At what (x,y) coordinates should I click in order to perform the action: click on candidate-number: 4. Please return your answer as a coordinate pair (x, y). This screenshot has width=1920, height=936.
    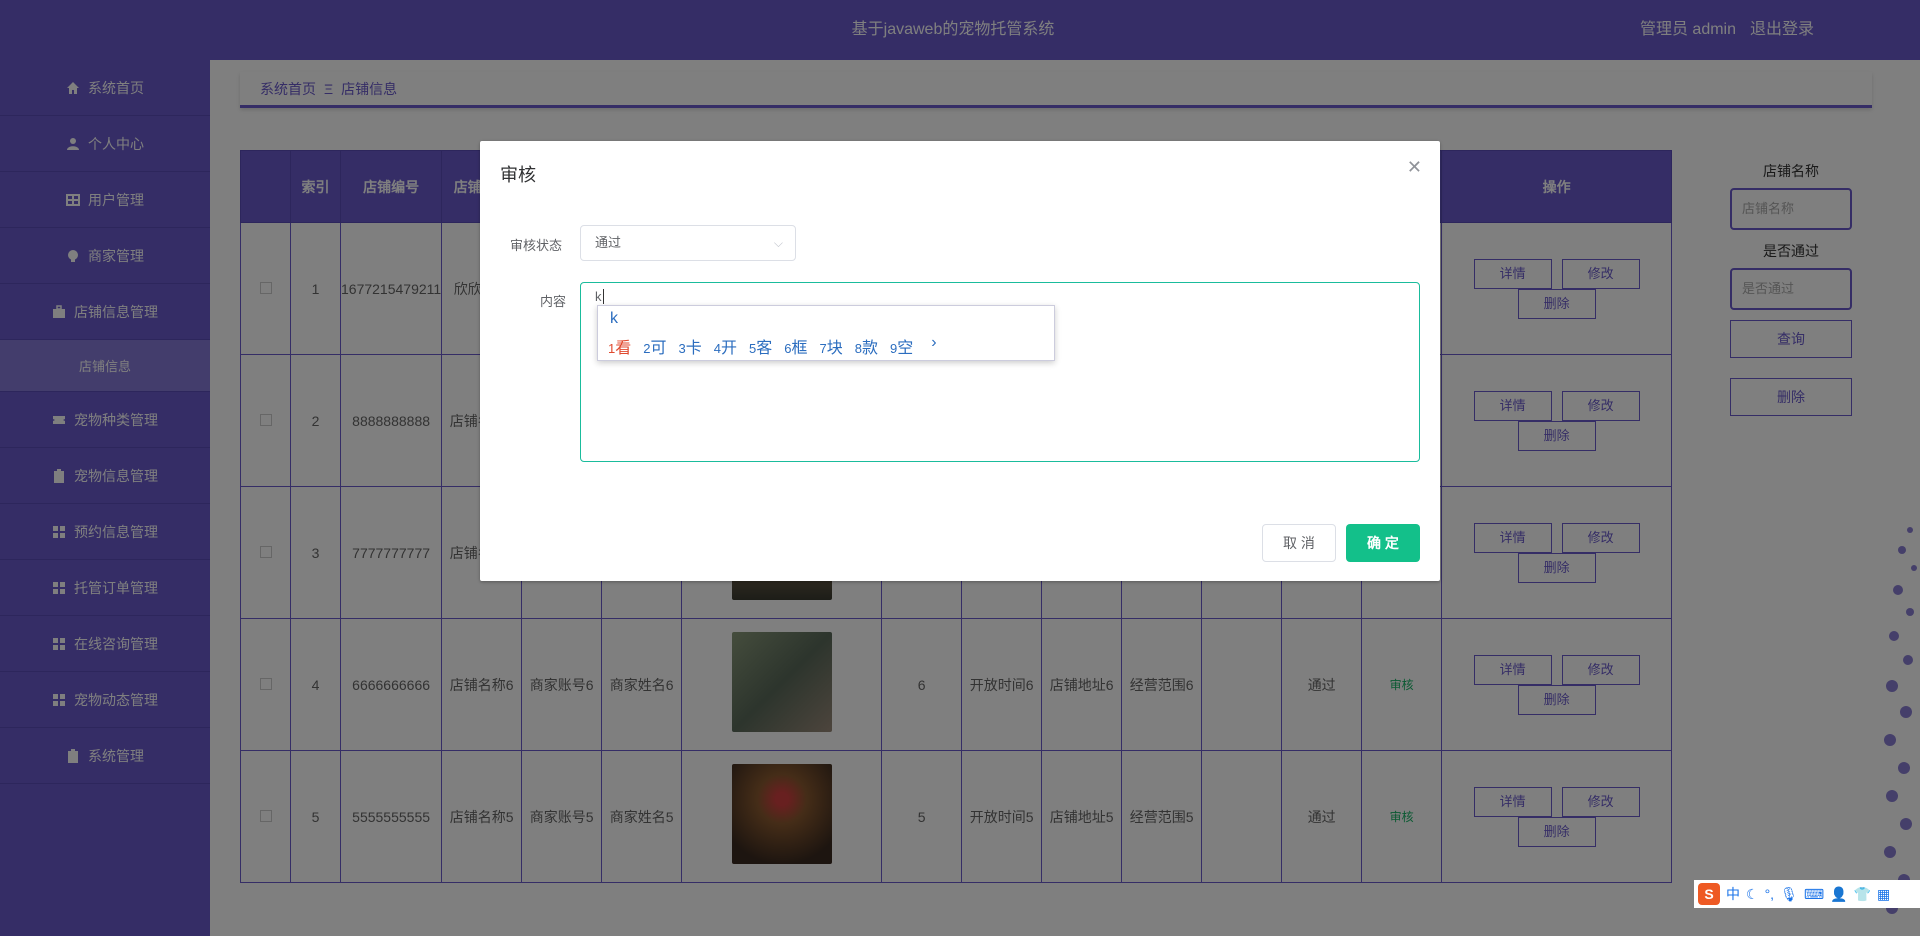
    Looking at the image, I should click on (717, 348).